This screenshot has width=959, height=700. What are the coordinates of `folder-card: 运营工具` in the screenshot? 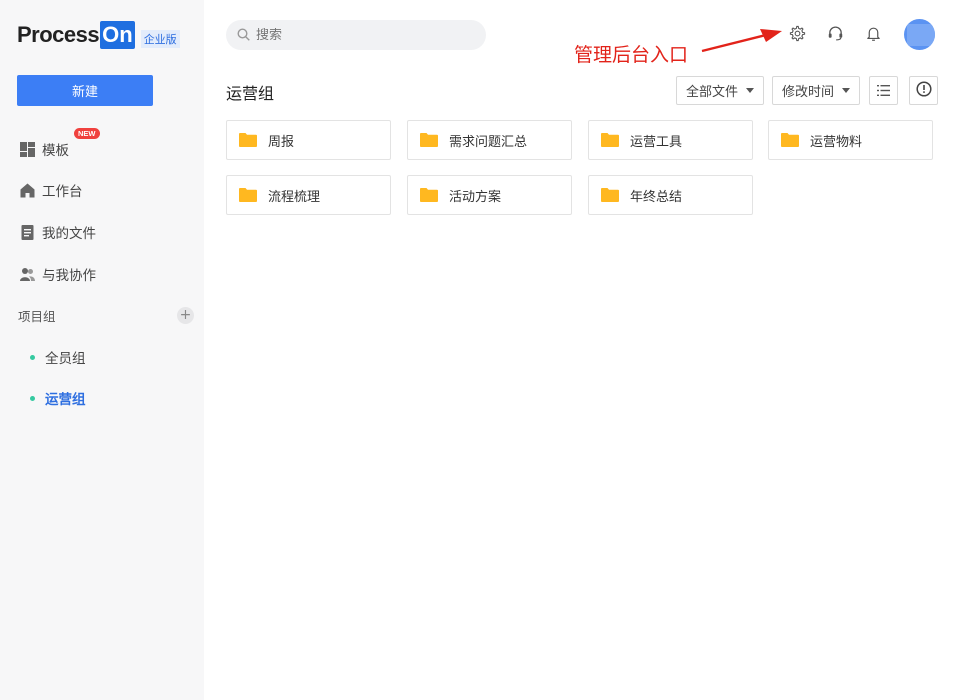 It's located at (670, 140).